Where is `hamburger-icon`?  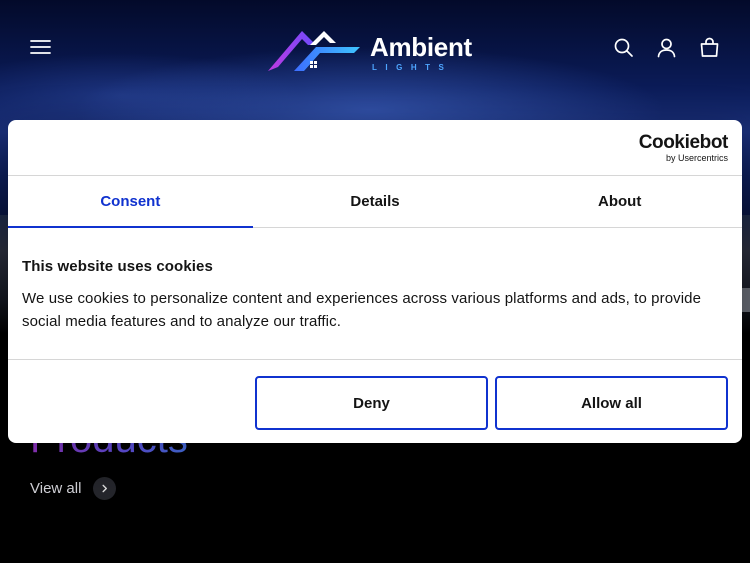
hamburger-icon is located at coordinates (40, 47).